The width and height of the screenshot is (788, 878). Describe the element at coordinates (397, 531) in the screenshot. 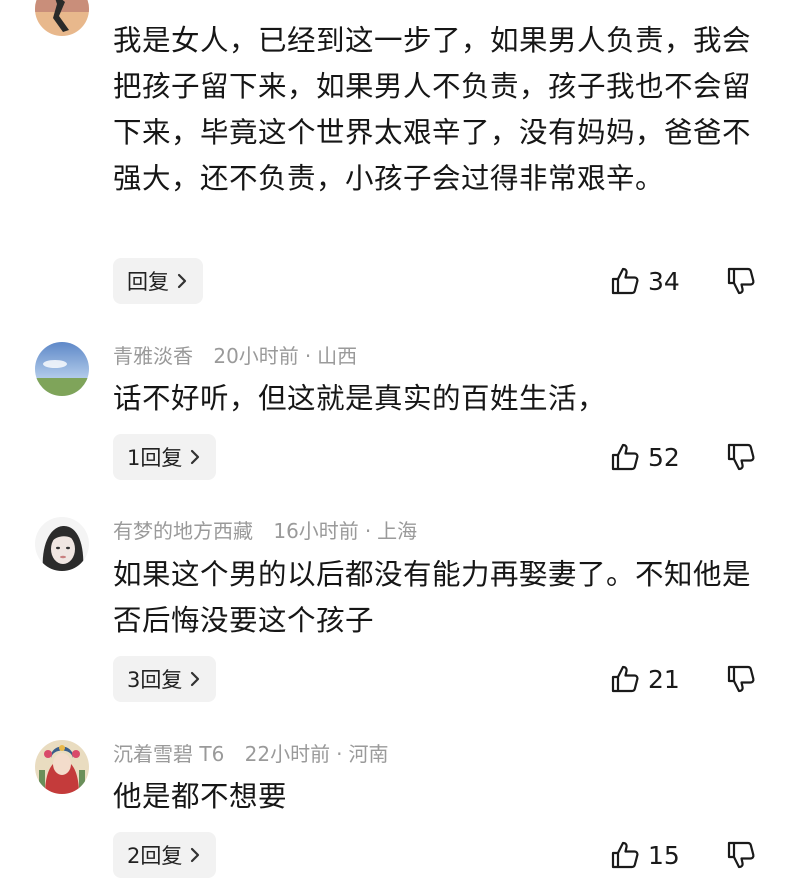

I see `comment-location: 上海` at that location.